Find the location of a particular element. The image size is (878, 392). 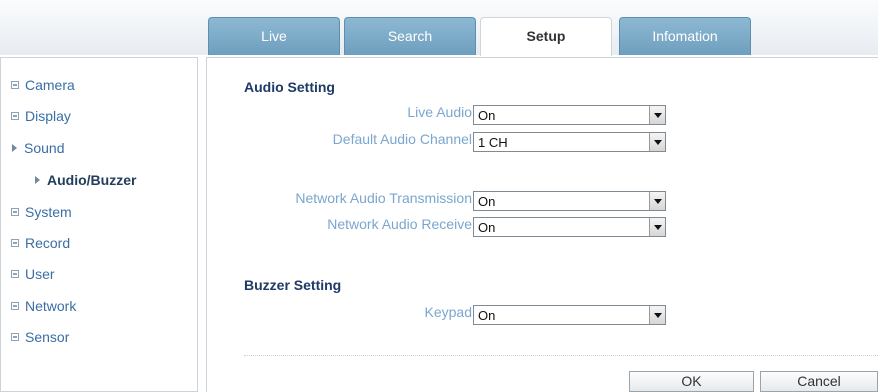

tab-live: Live is located at coordinates (274, 36).